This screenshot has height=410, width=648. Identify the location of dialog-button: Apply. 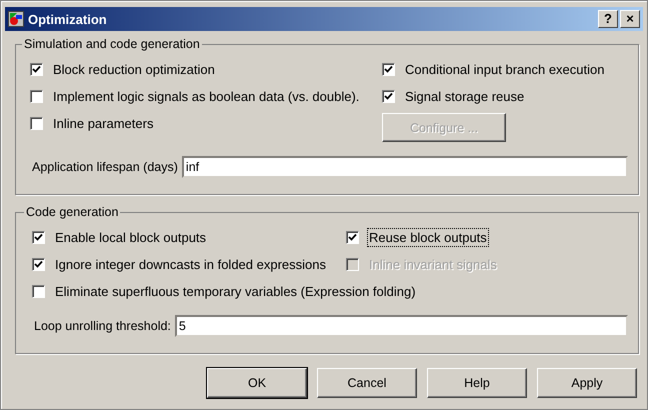
(587, 383).